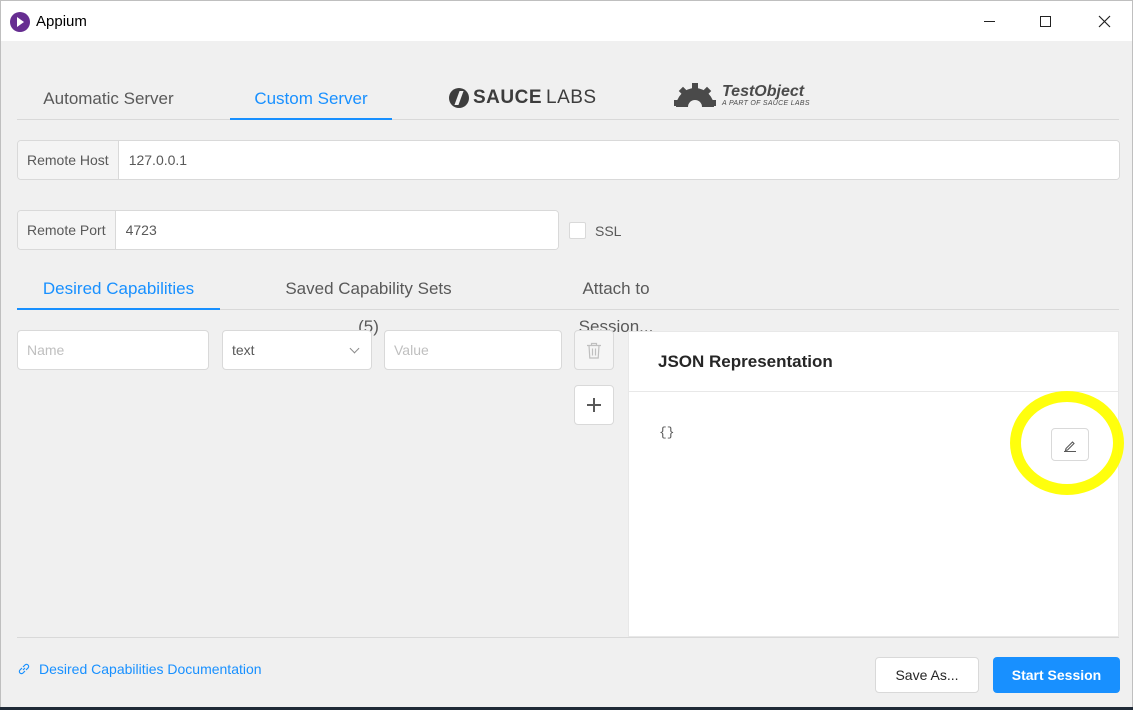 Image resolution: width=1133 pixels, height=710 pixels. Describe the element at coordinates (150, 669) in the screenshot. I see `docs-link-label: Desired Capabilities Documentation` at that location.